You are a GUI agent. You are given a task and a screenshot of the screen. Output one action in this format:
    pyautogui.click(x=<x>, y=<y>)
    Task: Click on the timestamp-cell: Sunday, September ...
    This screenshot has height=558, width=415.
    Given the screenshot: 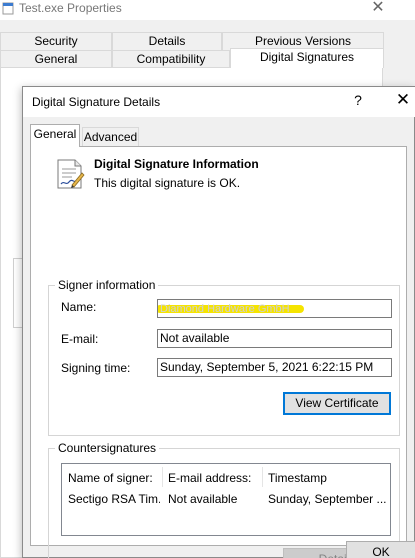 What is the action you would take?
    pyautogui.click(x=327, y=499)
    